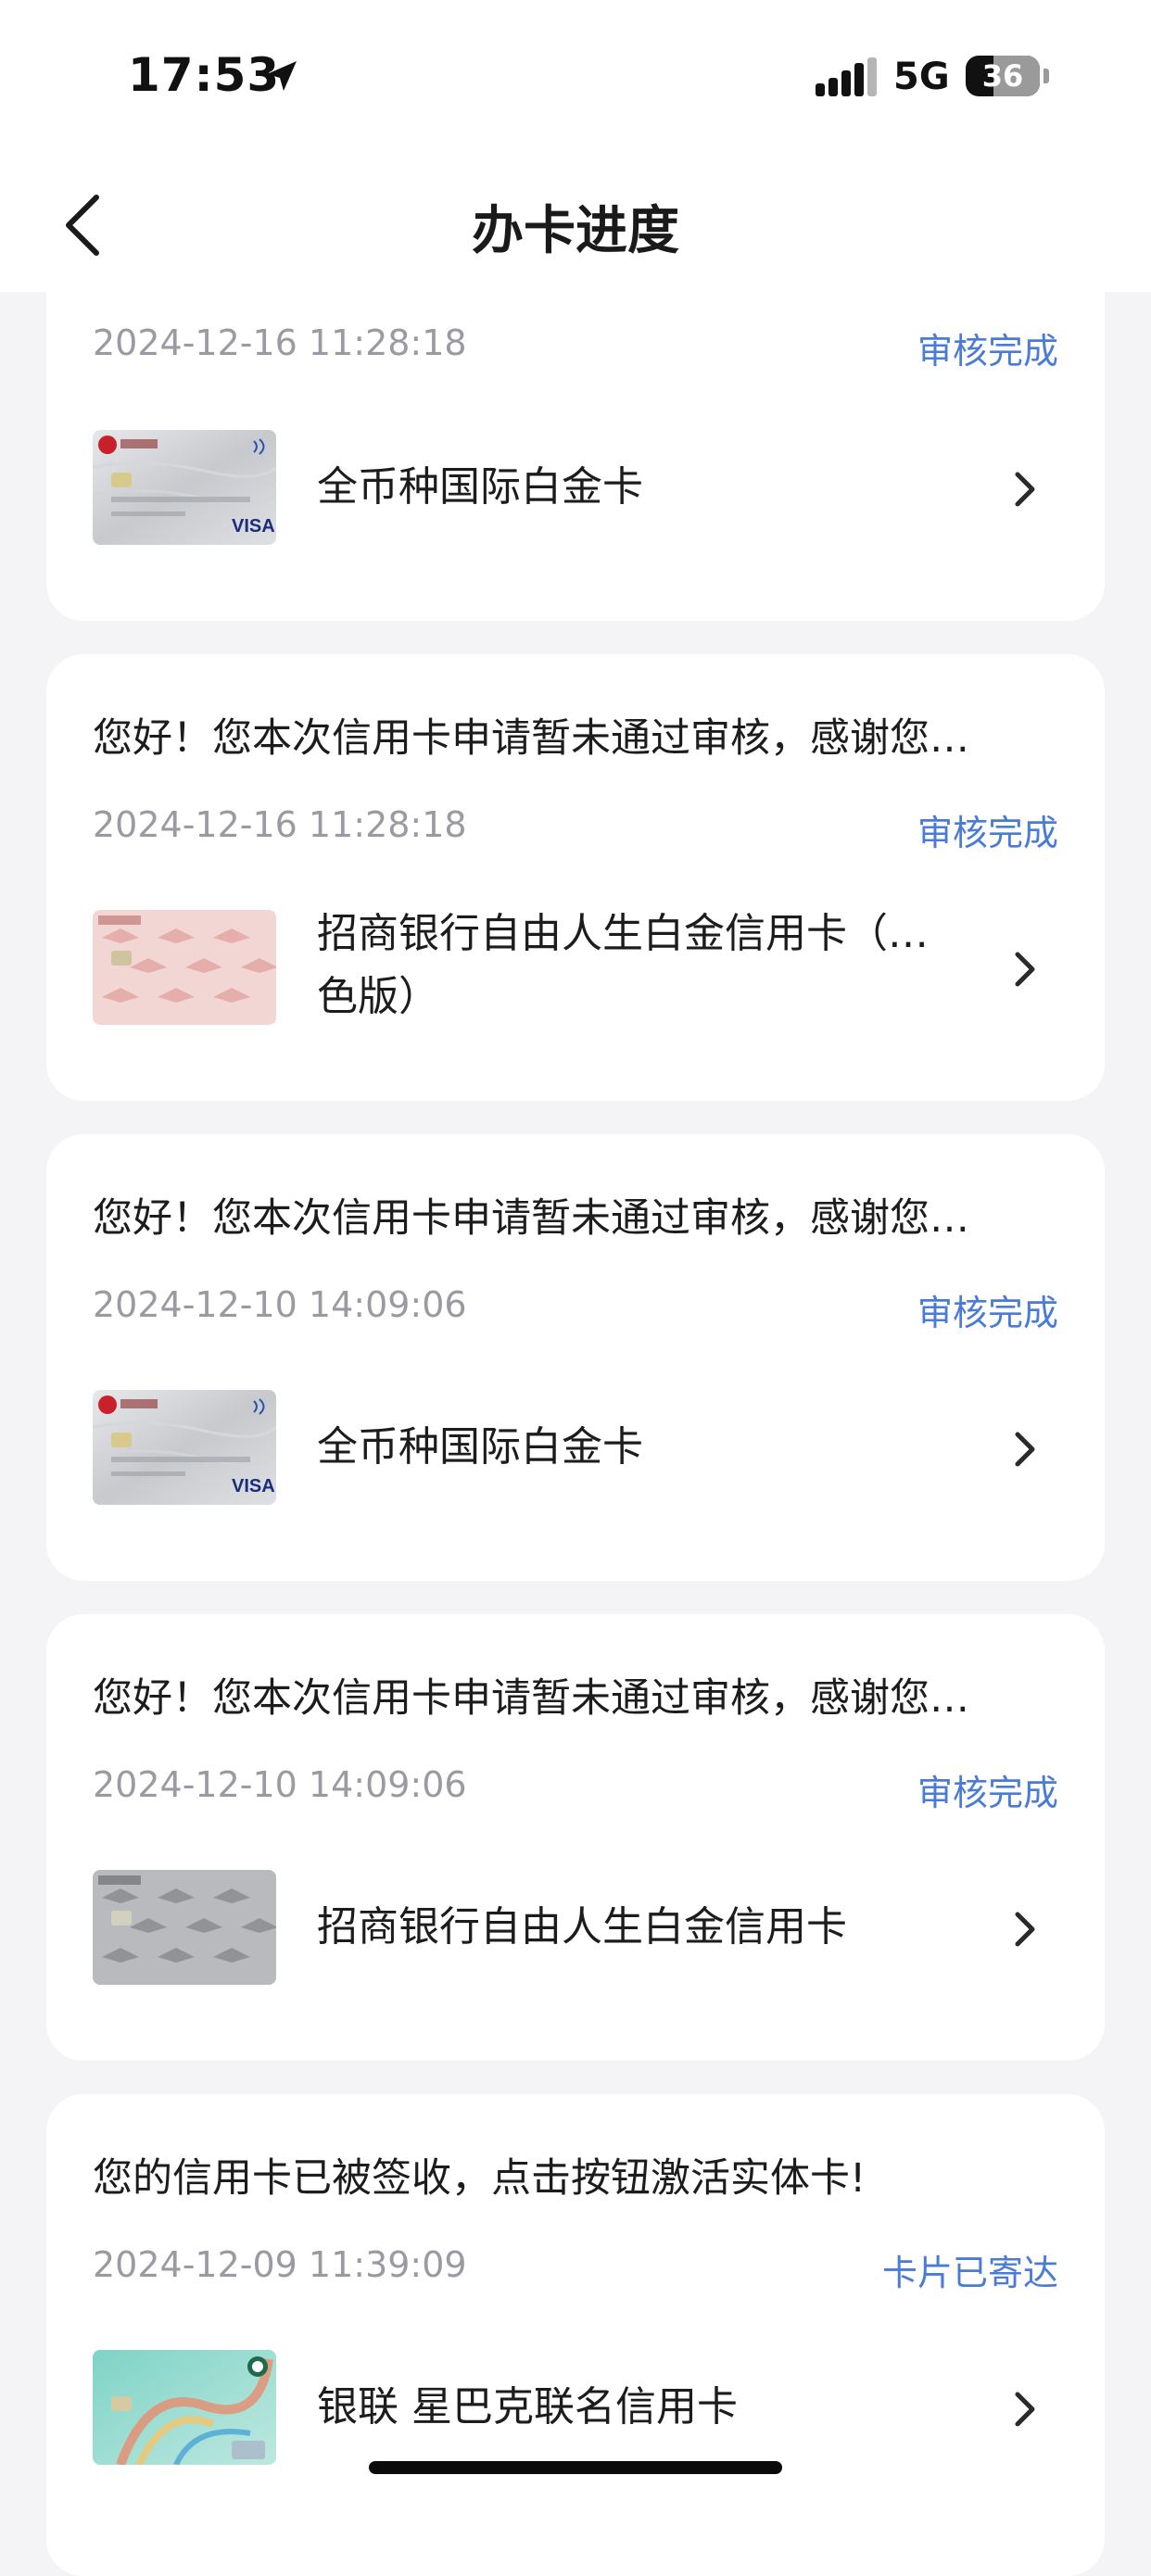 The height and width of the screenshot is (2576, 1151). What do you see at coordinates (969, 2273) in the screenshot?
I see `application-status: 卡片已寄达` at bounding box center [969, 2273].